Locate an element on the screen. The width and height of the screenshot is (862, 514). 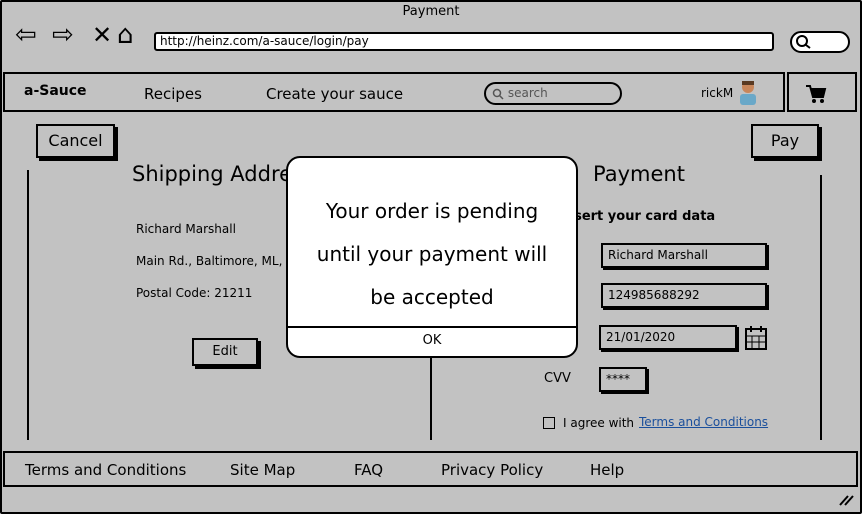
footer-sitemap: Site Map is located at coordinates (262, 470).